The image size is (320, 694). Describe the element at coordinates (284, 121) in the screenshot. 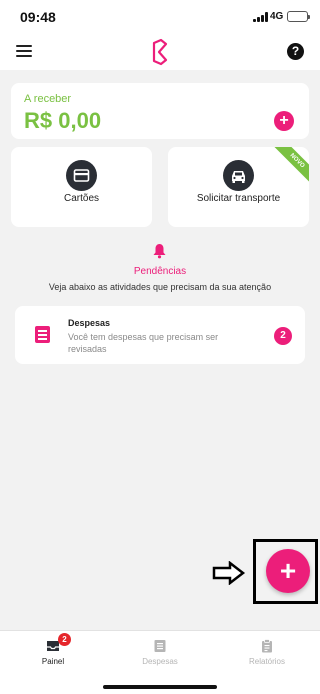

I see `add-receivable-button: +` at that location.